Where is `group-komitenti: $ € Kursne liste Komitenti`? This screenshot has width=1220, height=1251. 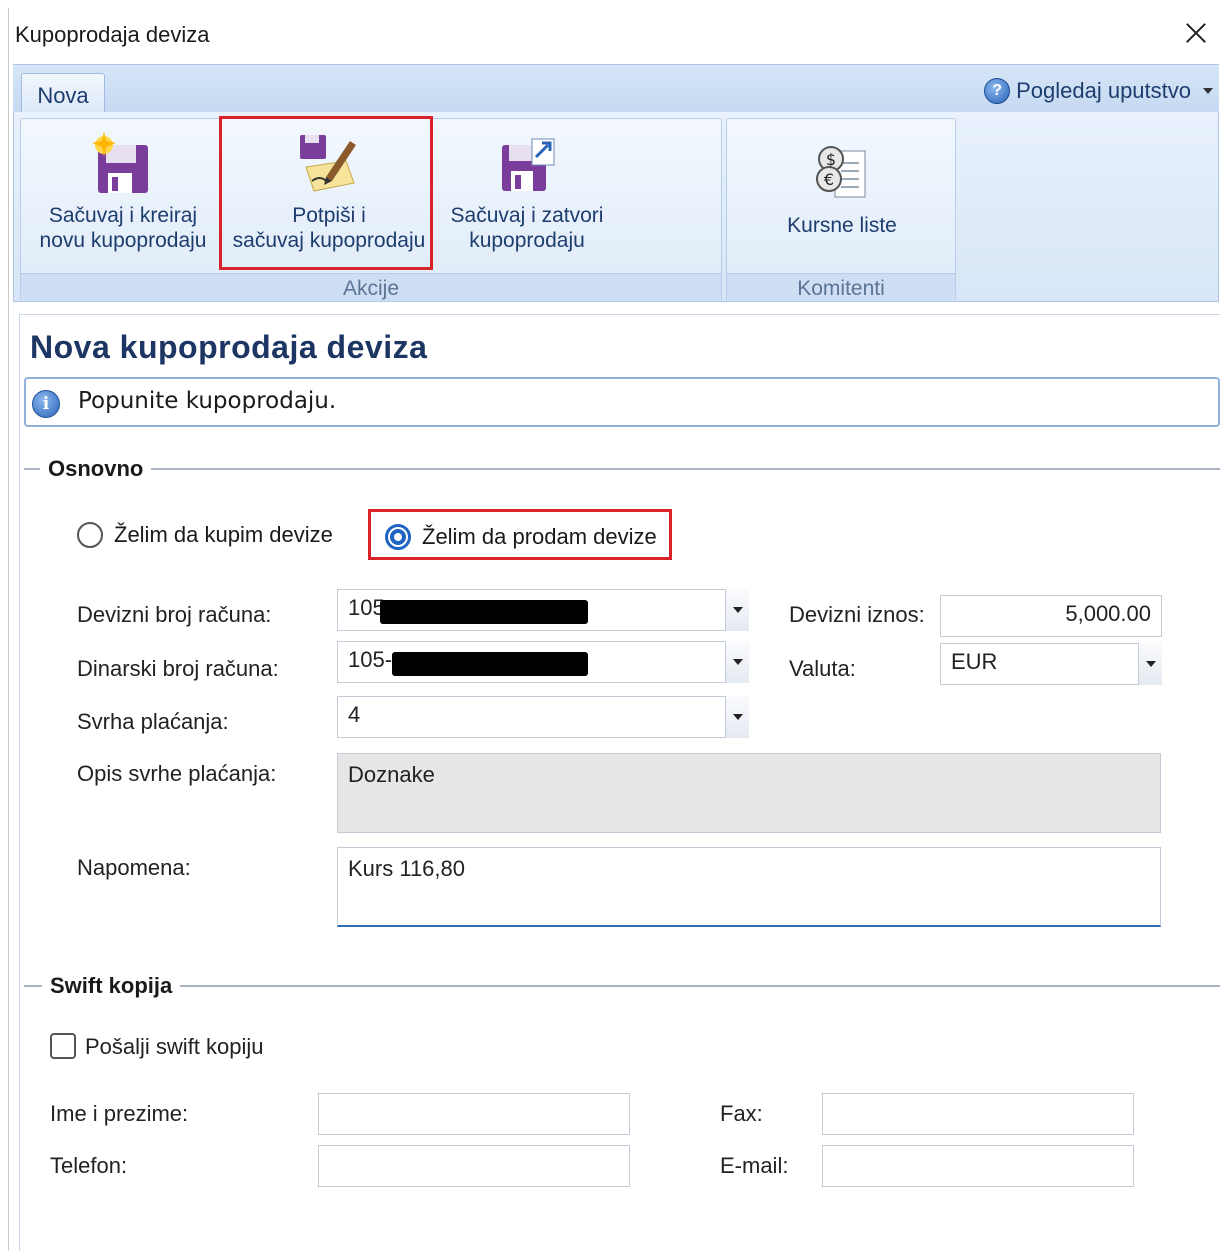 group-komitenti: $ € Kursne liste Komitenti is located at coordinates (841, 210).